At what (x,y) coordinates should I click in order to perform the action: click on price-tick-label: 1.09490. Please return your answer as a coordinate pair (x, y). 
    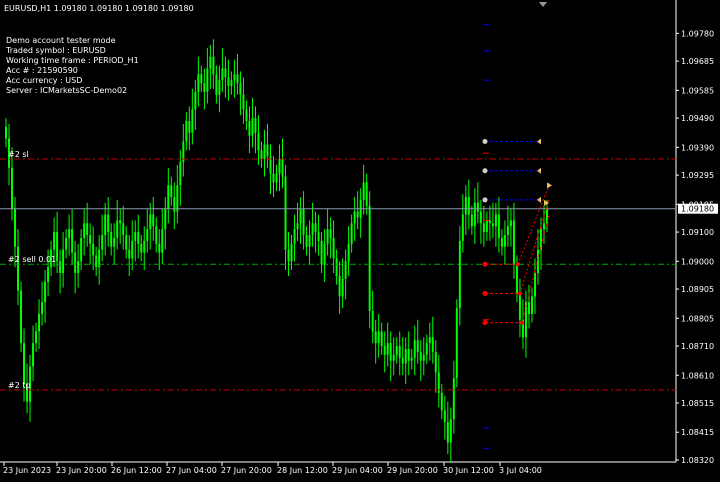
    Looking at the image, I should click on (697, 118).